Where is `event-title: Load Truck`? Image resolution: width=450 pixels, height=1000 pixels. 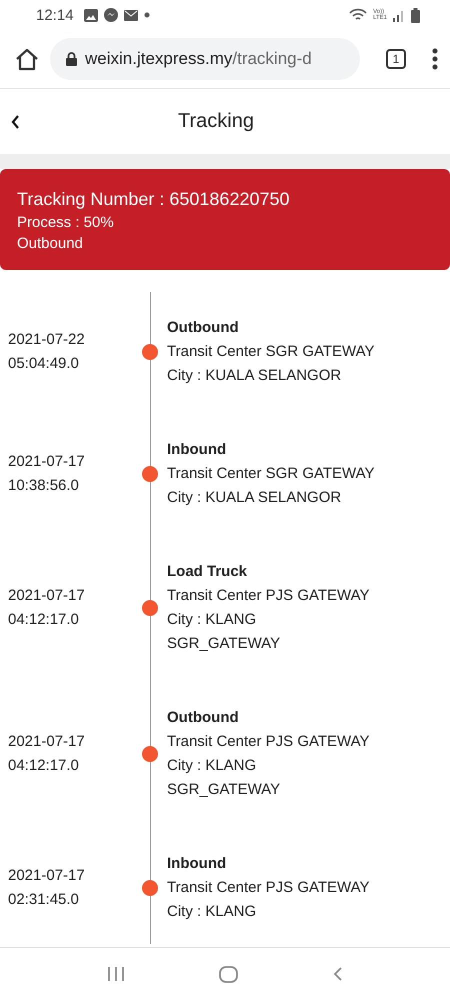 event-title: Load Truck is located at coordinates (207, 572).